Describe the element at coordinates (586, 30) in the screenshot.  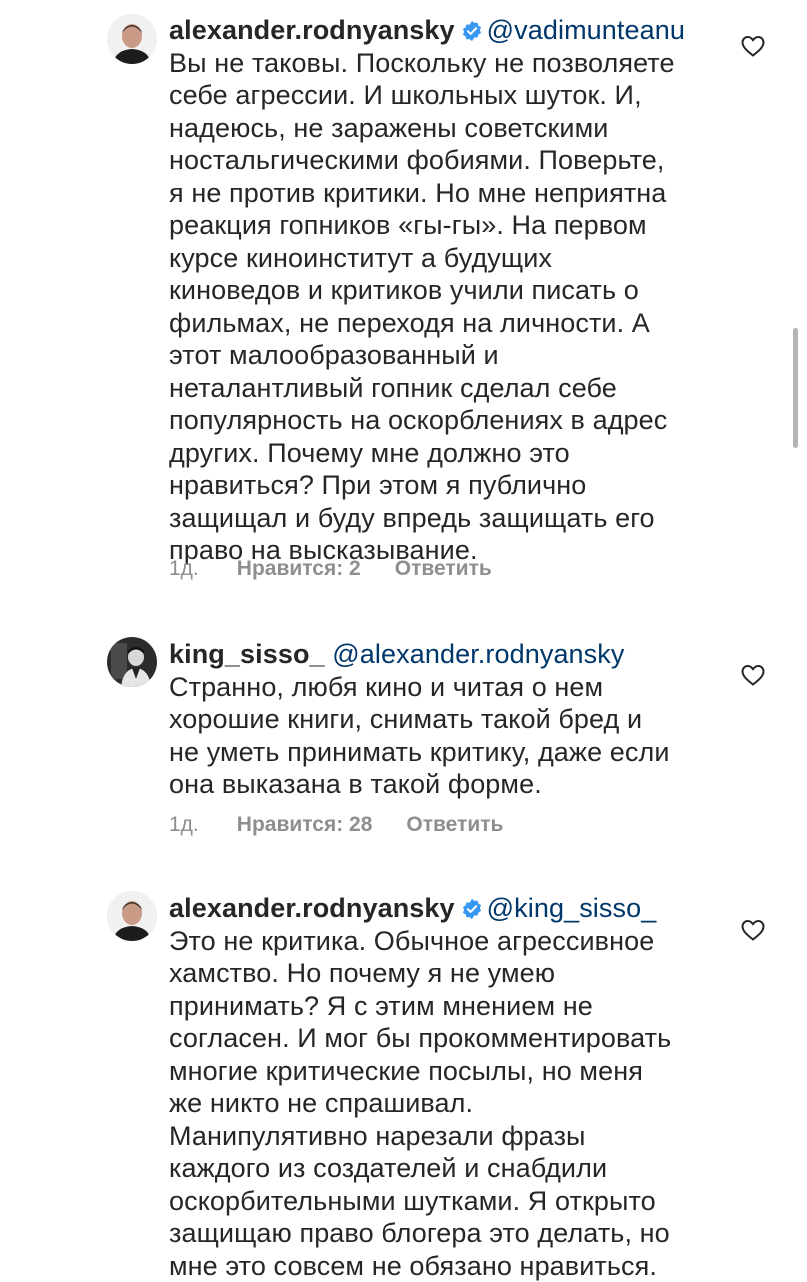
I see `mention-link: @vadimunteanu` at that location.